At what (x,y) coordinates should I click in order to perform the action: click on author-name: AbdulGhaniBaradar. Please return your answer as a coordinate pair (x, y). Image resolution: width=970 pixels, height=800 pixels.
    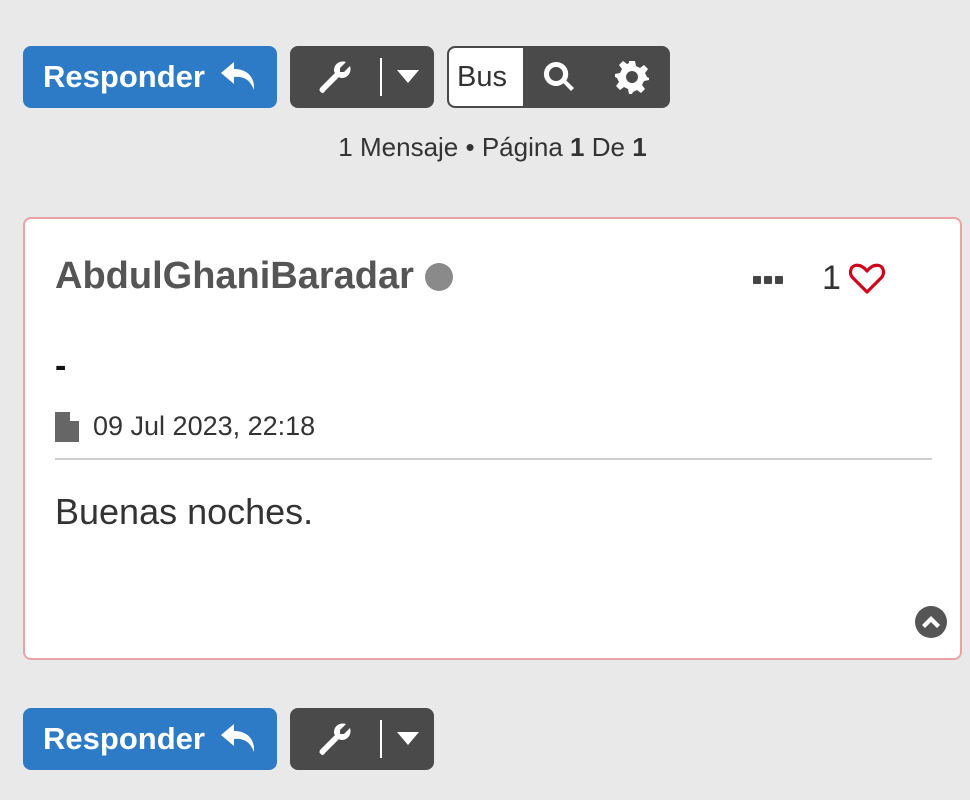
    Looking at the image, I should click on (234, 276).